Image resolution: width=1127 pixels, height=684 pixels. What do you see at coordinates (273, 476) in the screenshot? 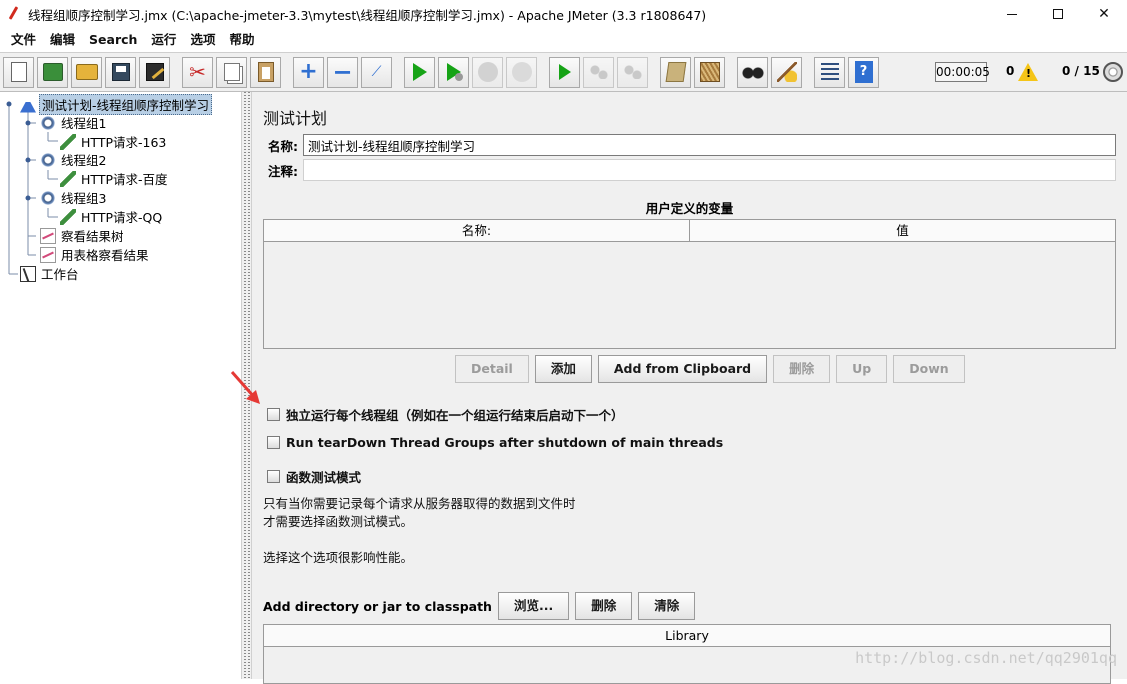
I see `functional-mode-checkbox` at bounding box center [273, 476].